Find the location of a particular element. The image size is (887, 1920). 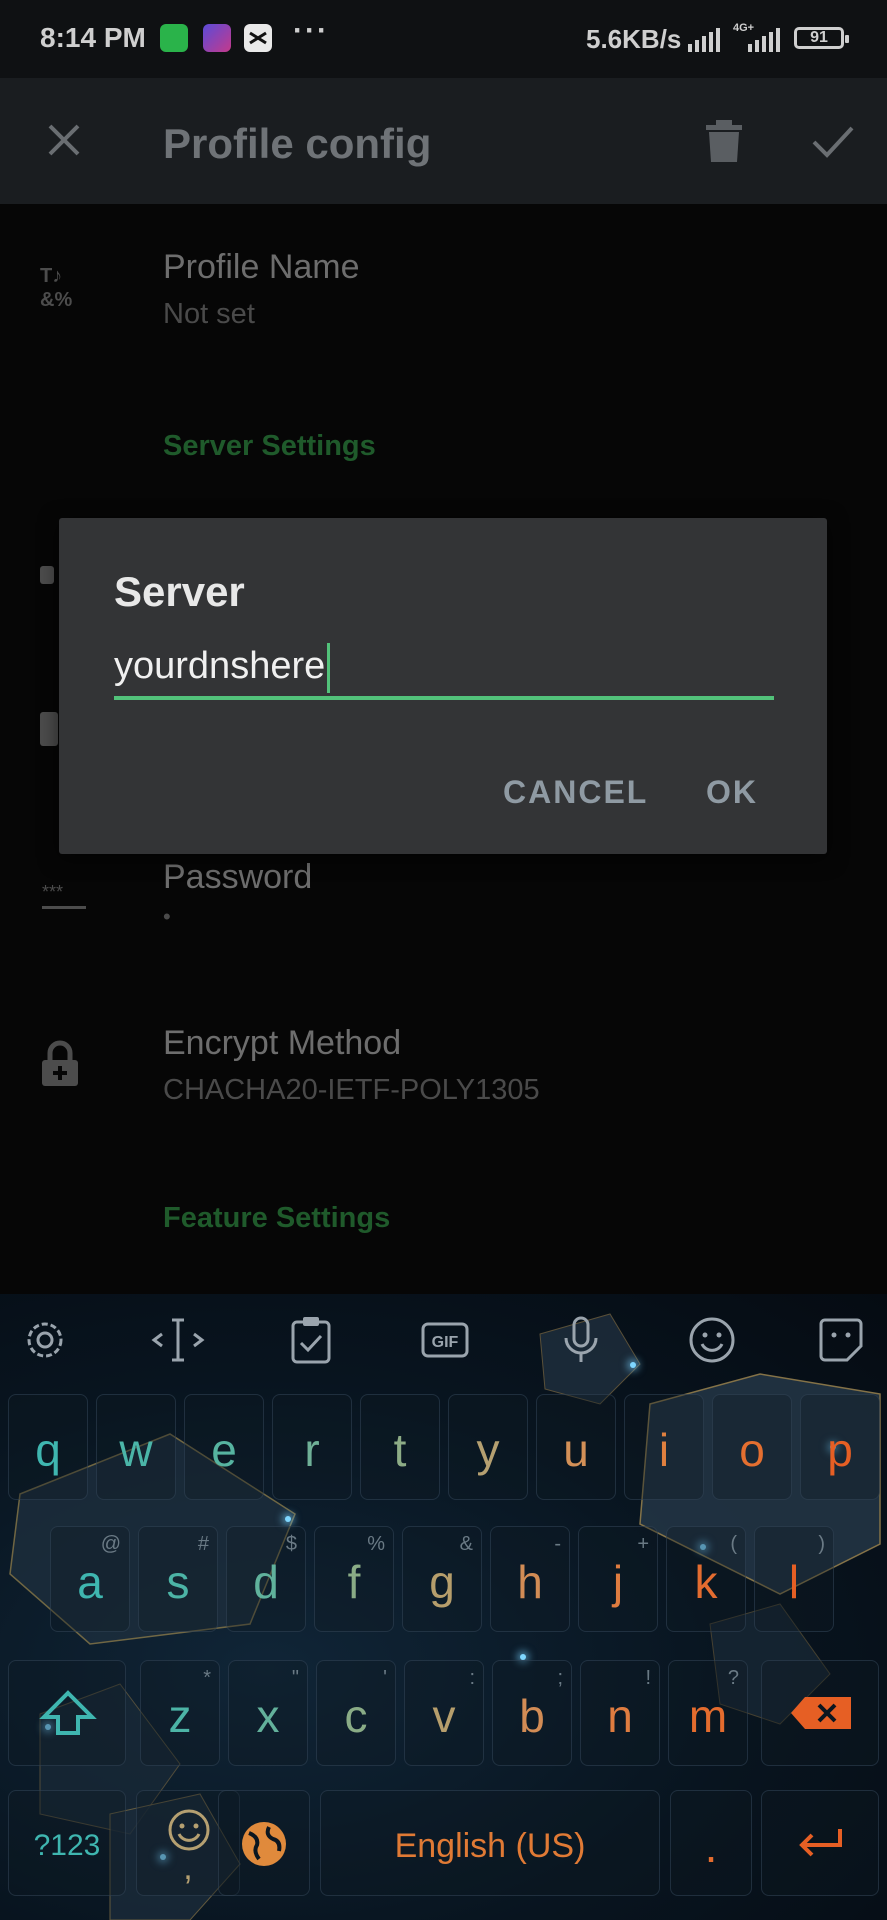

key-a: a @ is located at coordinates (90, 1579).